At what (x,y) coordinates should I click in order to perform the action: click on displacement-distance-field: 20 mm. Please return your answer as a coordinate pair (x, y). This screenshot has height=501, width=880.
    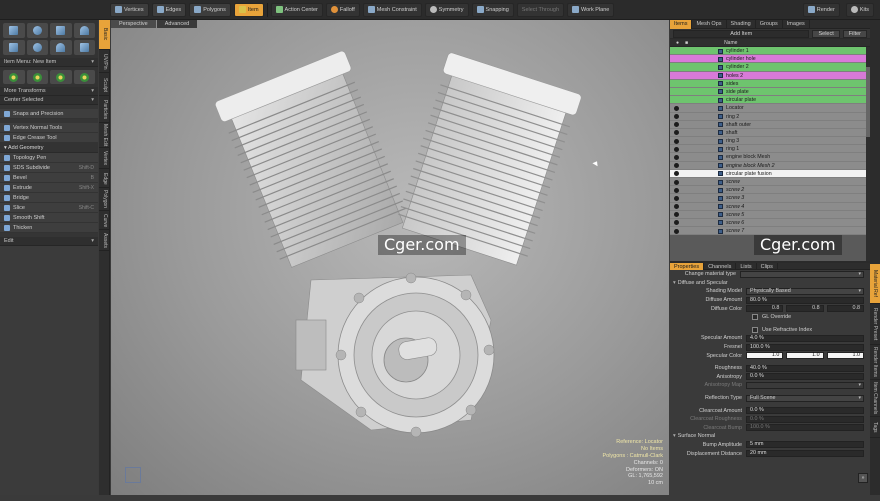
    Looking at the image, I should click on (805, 454).